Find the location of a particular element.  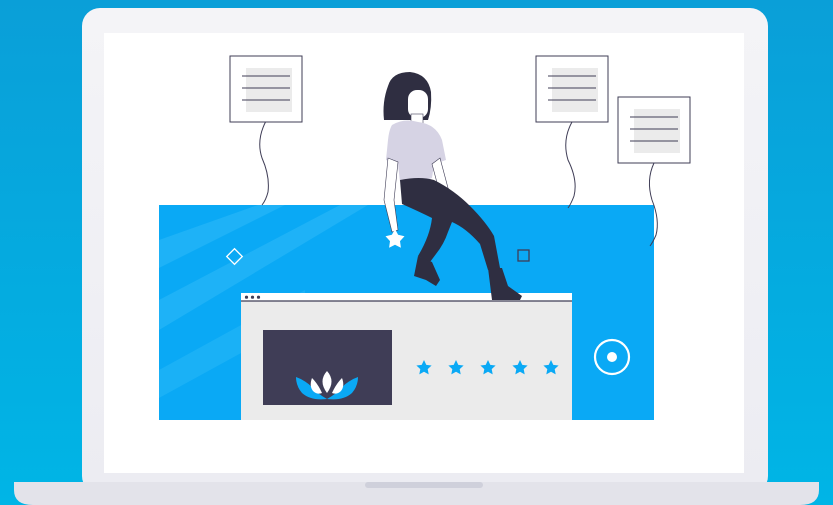

laptop-notch is located at coordinates (424, 485).